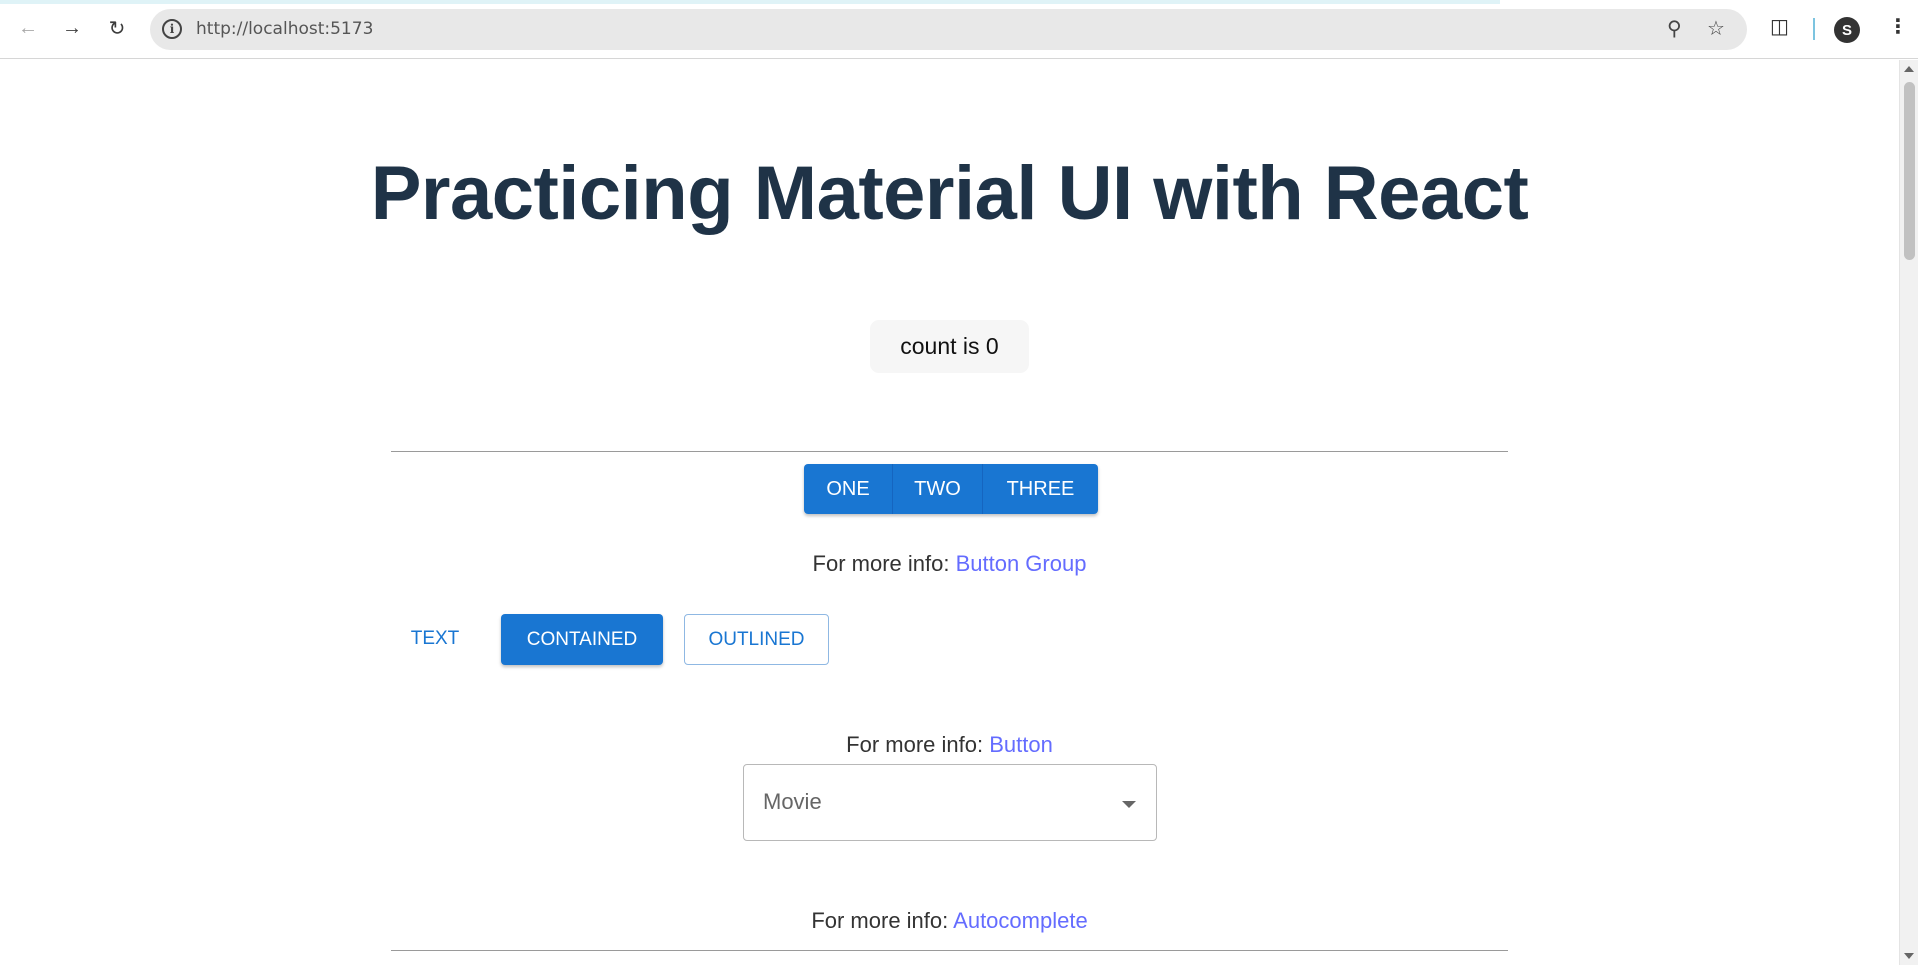 The height and width of the screenshot is (965, 1918). What do you see at coordinates (949, 950) in the screenshot?
I see `divider-bottom` at bounding box center [949, 950].